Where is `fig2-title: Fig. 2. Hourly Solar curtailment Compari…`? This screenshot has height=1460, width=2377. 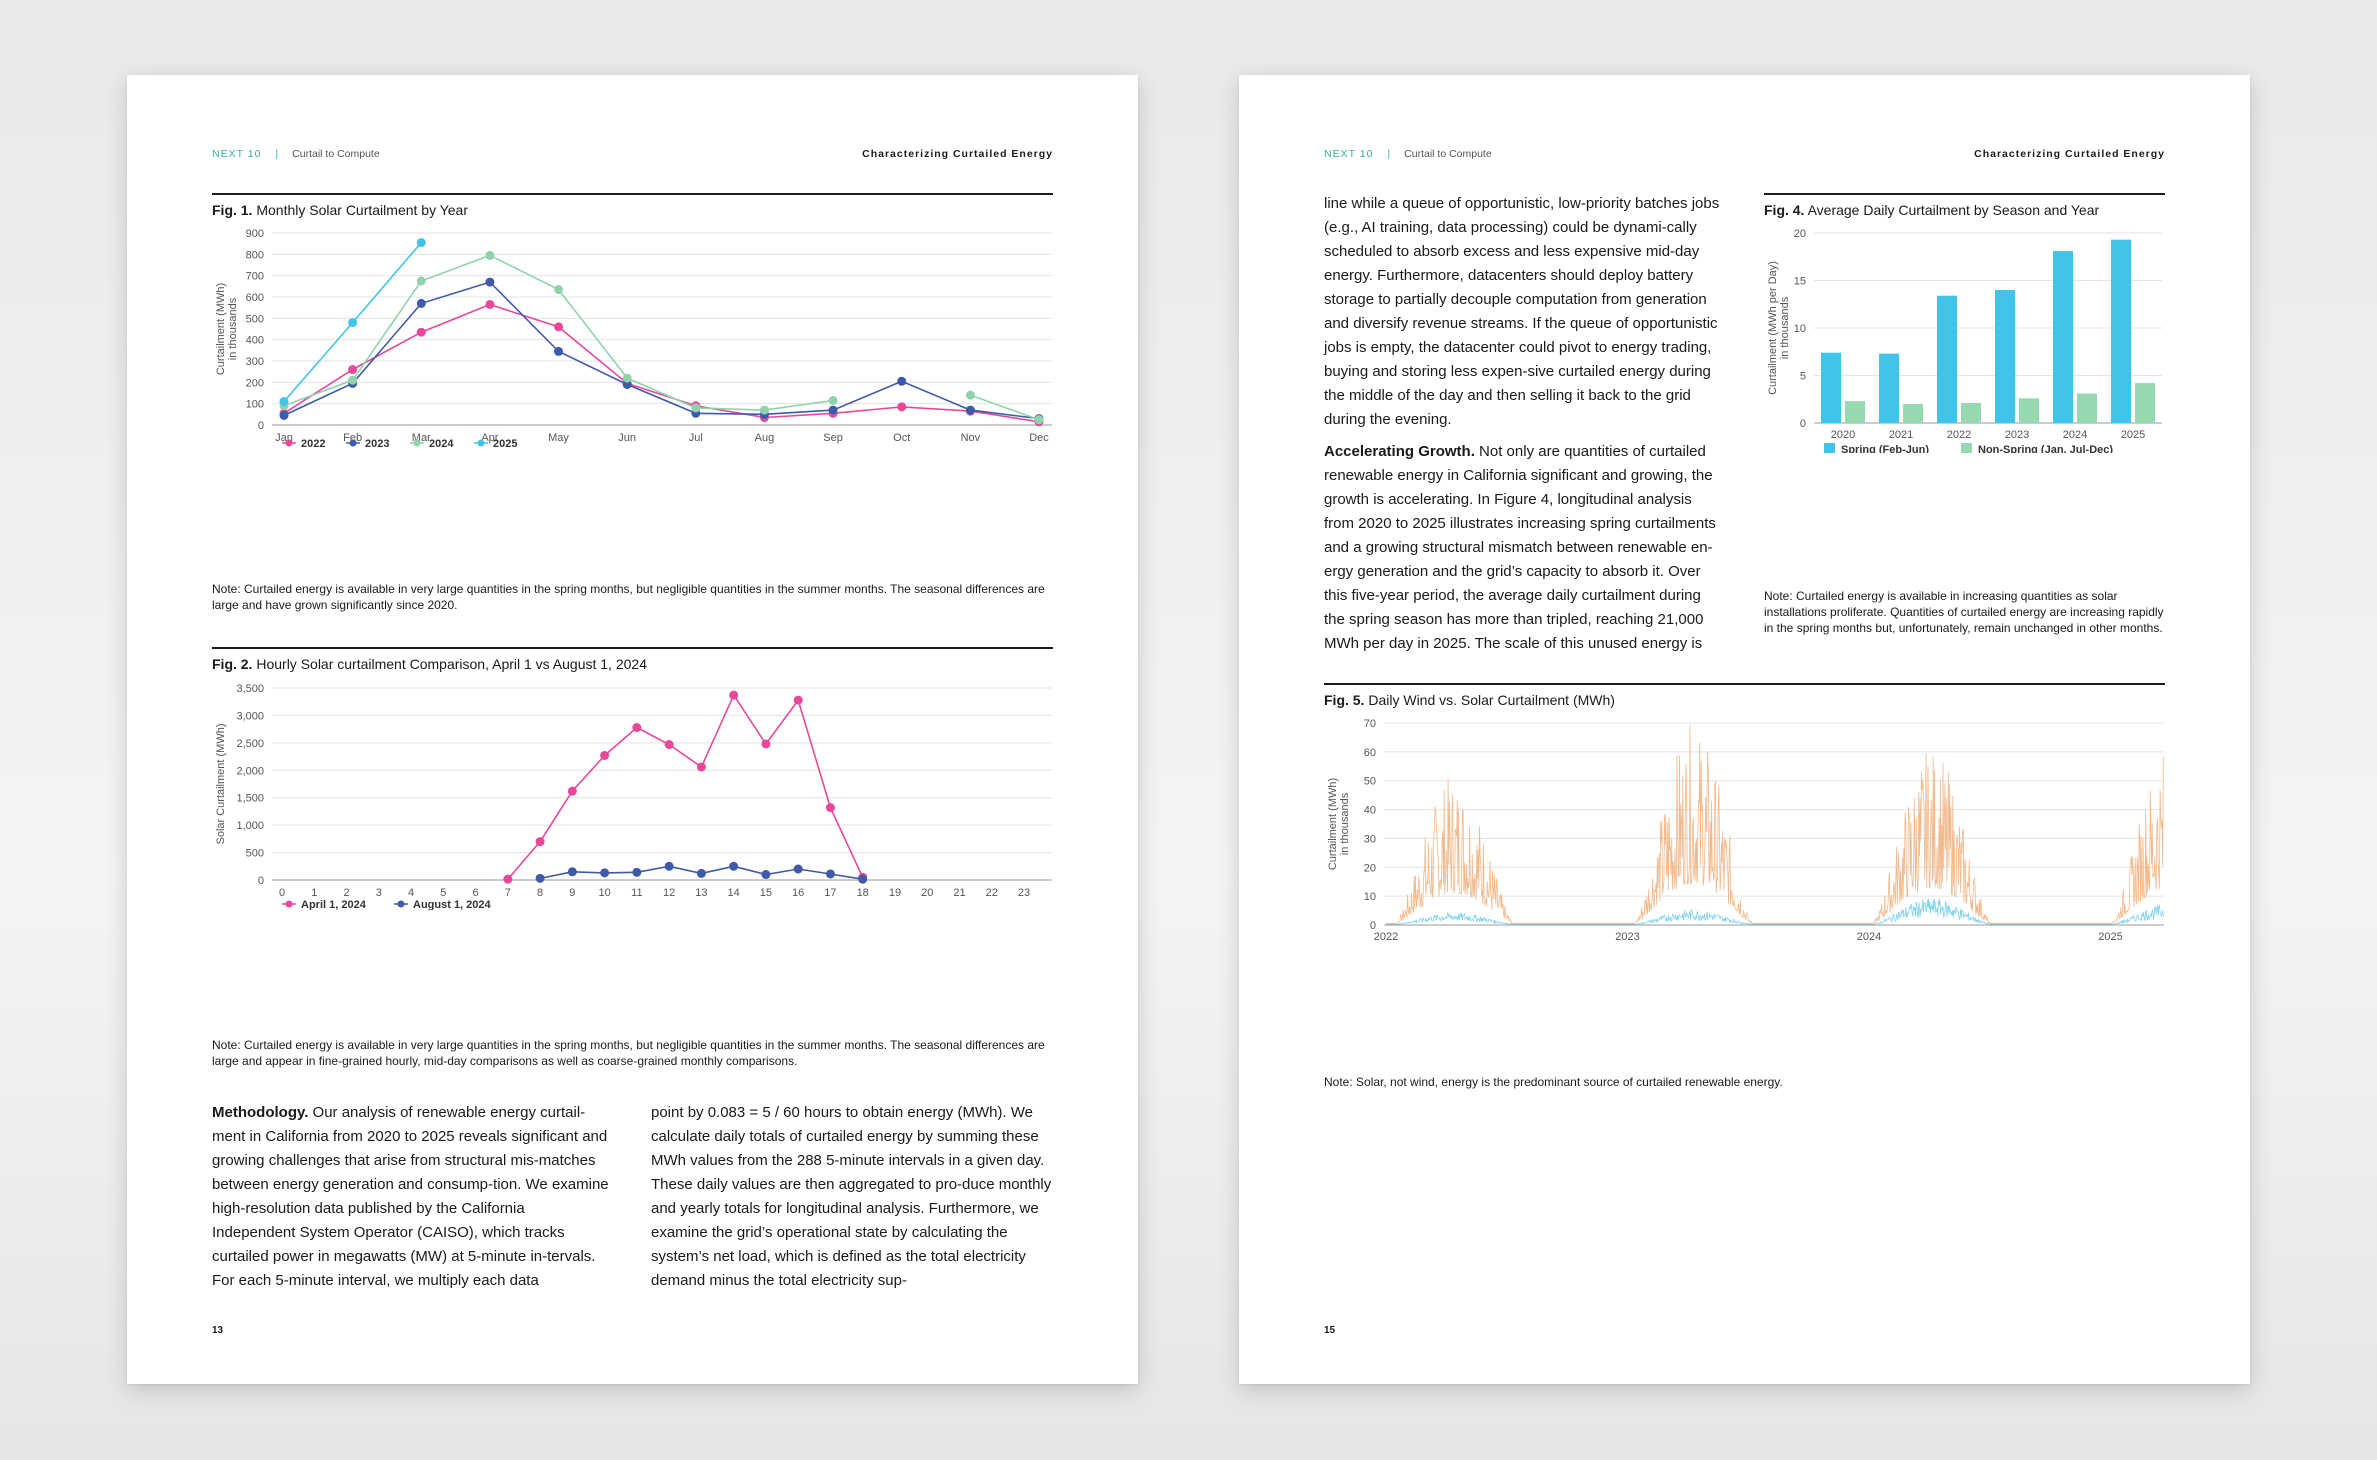
fig2-title: Fig. 2. Hourly Solar curtailment Compari… is located at coordinates (429, 664).